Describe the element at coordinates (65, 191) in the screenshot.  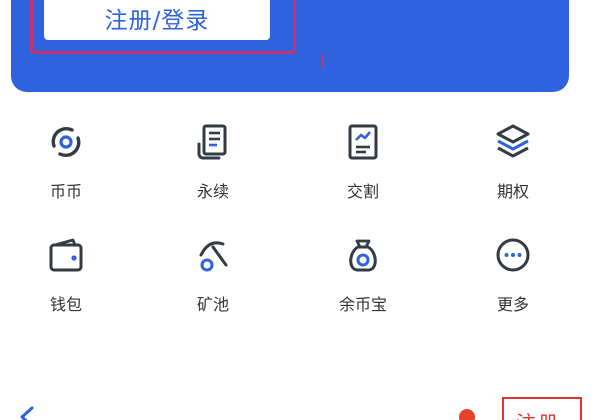
I see `shortcut-label: 币币` at that location.